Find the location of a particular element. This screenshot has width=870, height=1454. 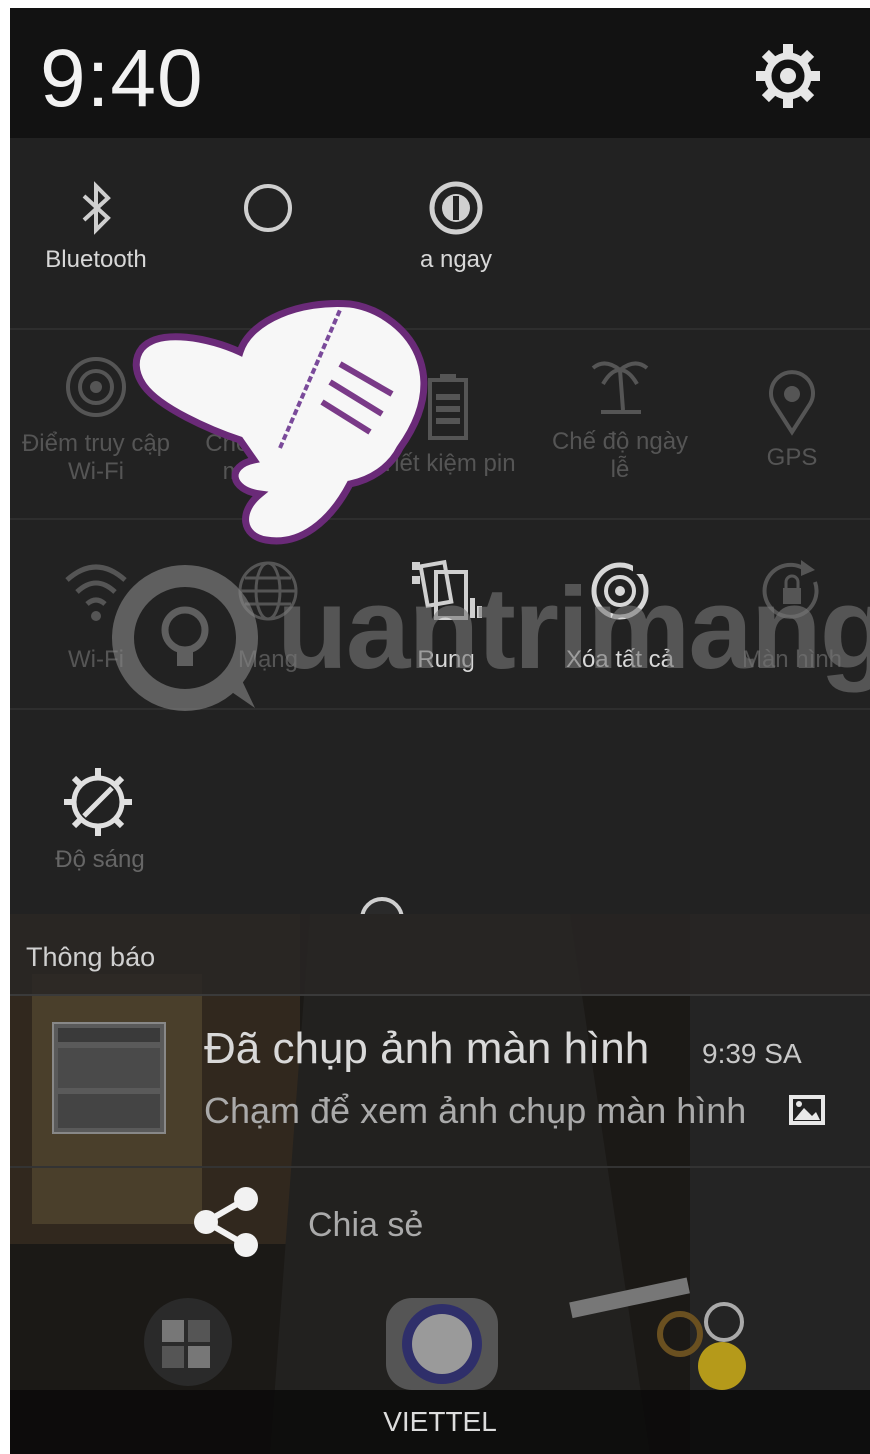

share-action-label: Chia sẻ is located at coordinates (365, 1225).